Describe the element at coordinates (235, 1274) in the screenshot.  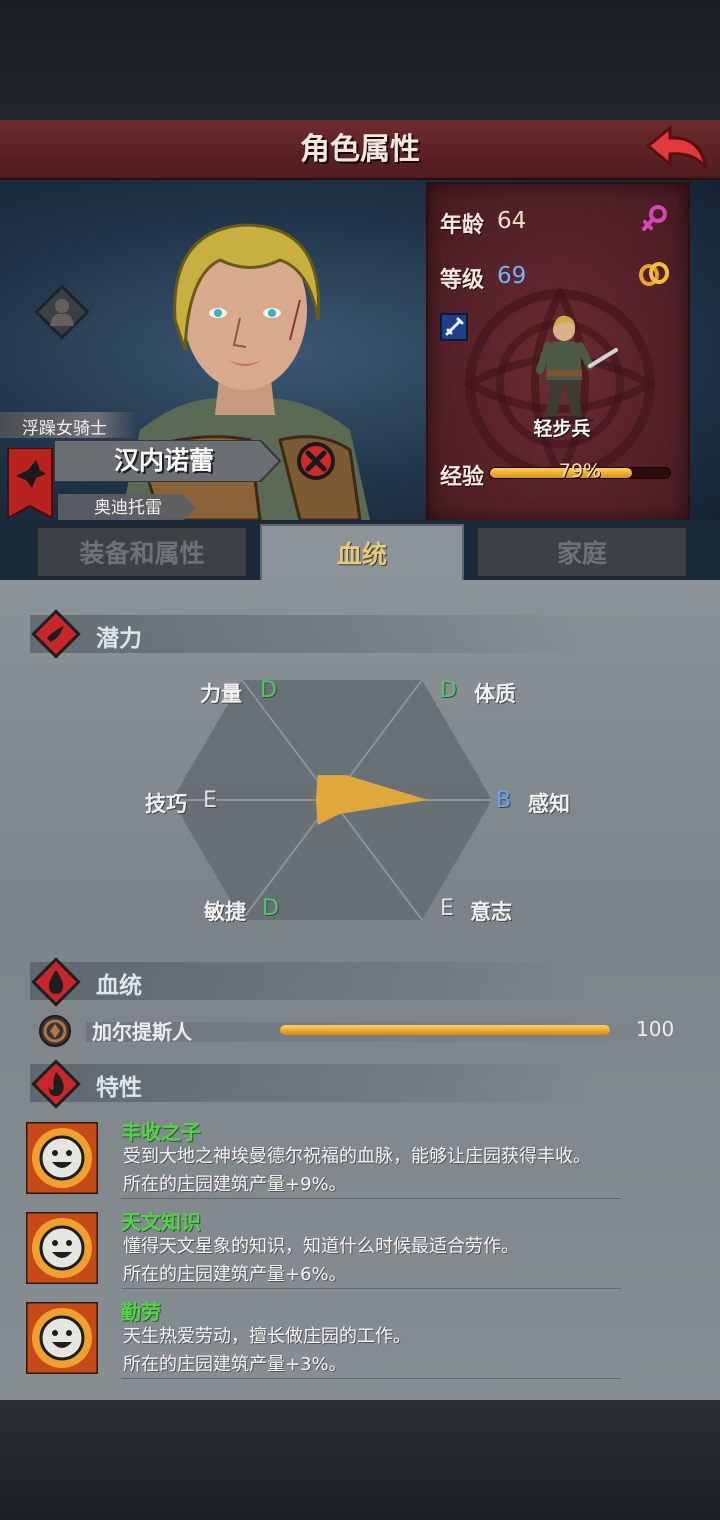
I see `trait-effect: 所在的庄园建筑产量+6%。` at that location.